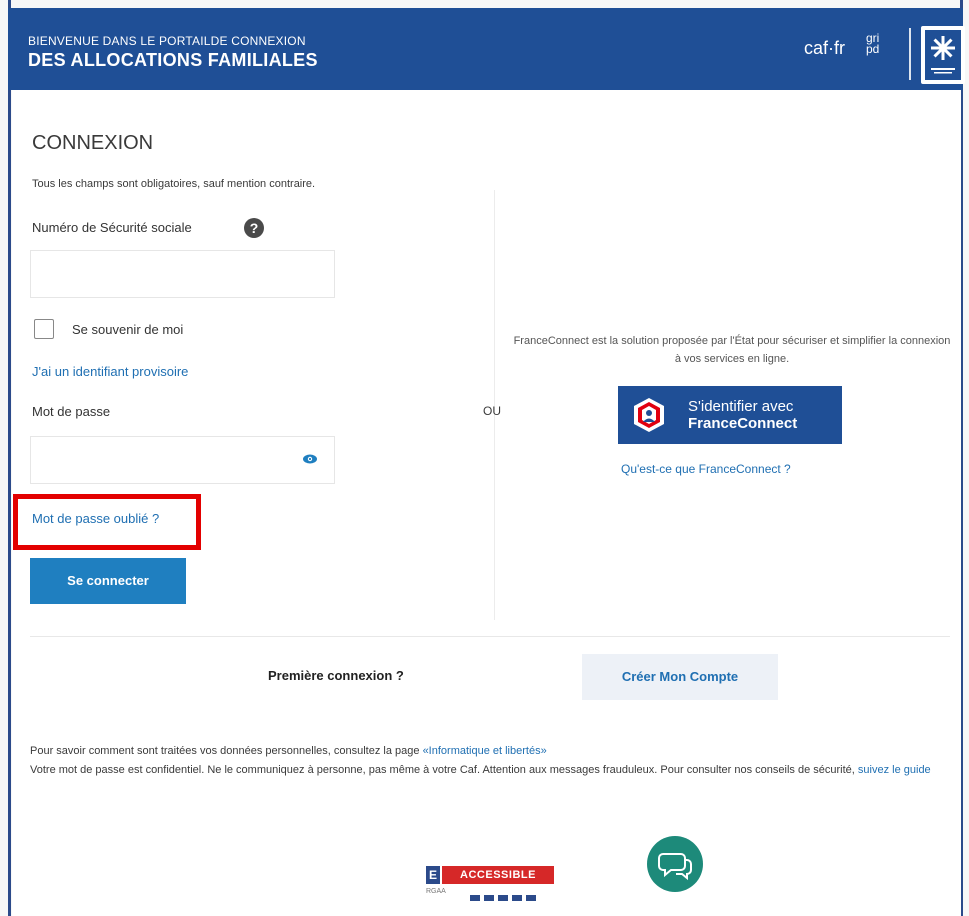 The width and height of the screenshot is (969, 916). What do you see at coordinates (485, 751) in the screenshot?
I see `privacy-link: «Informatique et libertés»` at bounding box center [485, 751].